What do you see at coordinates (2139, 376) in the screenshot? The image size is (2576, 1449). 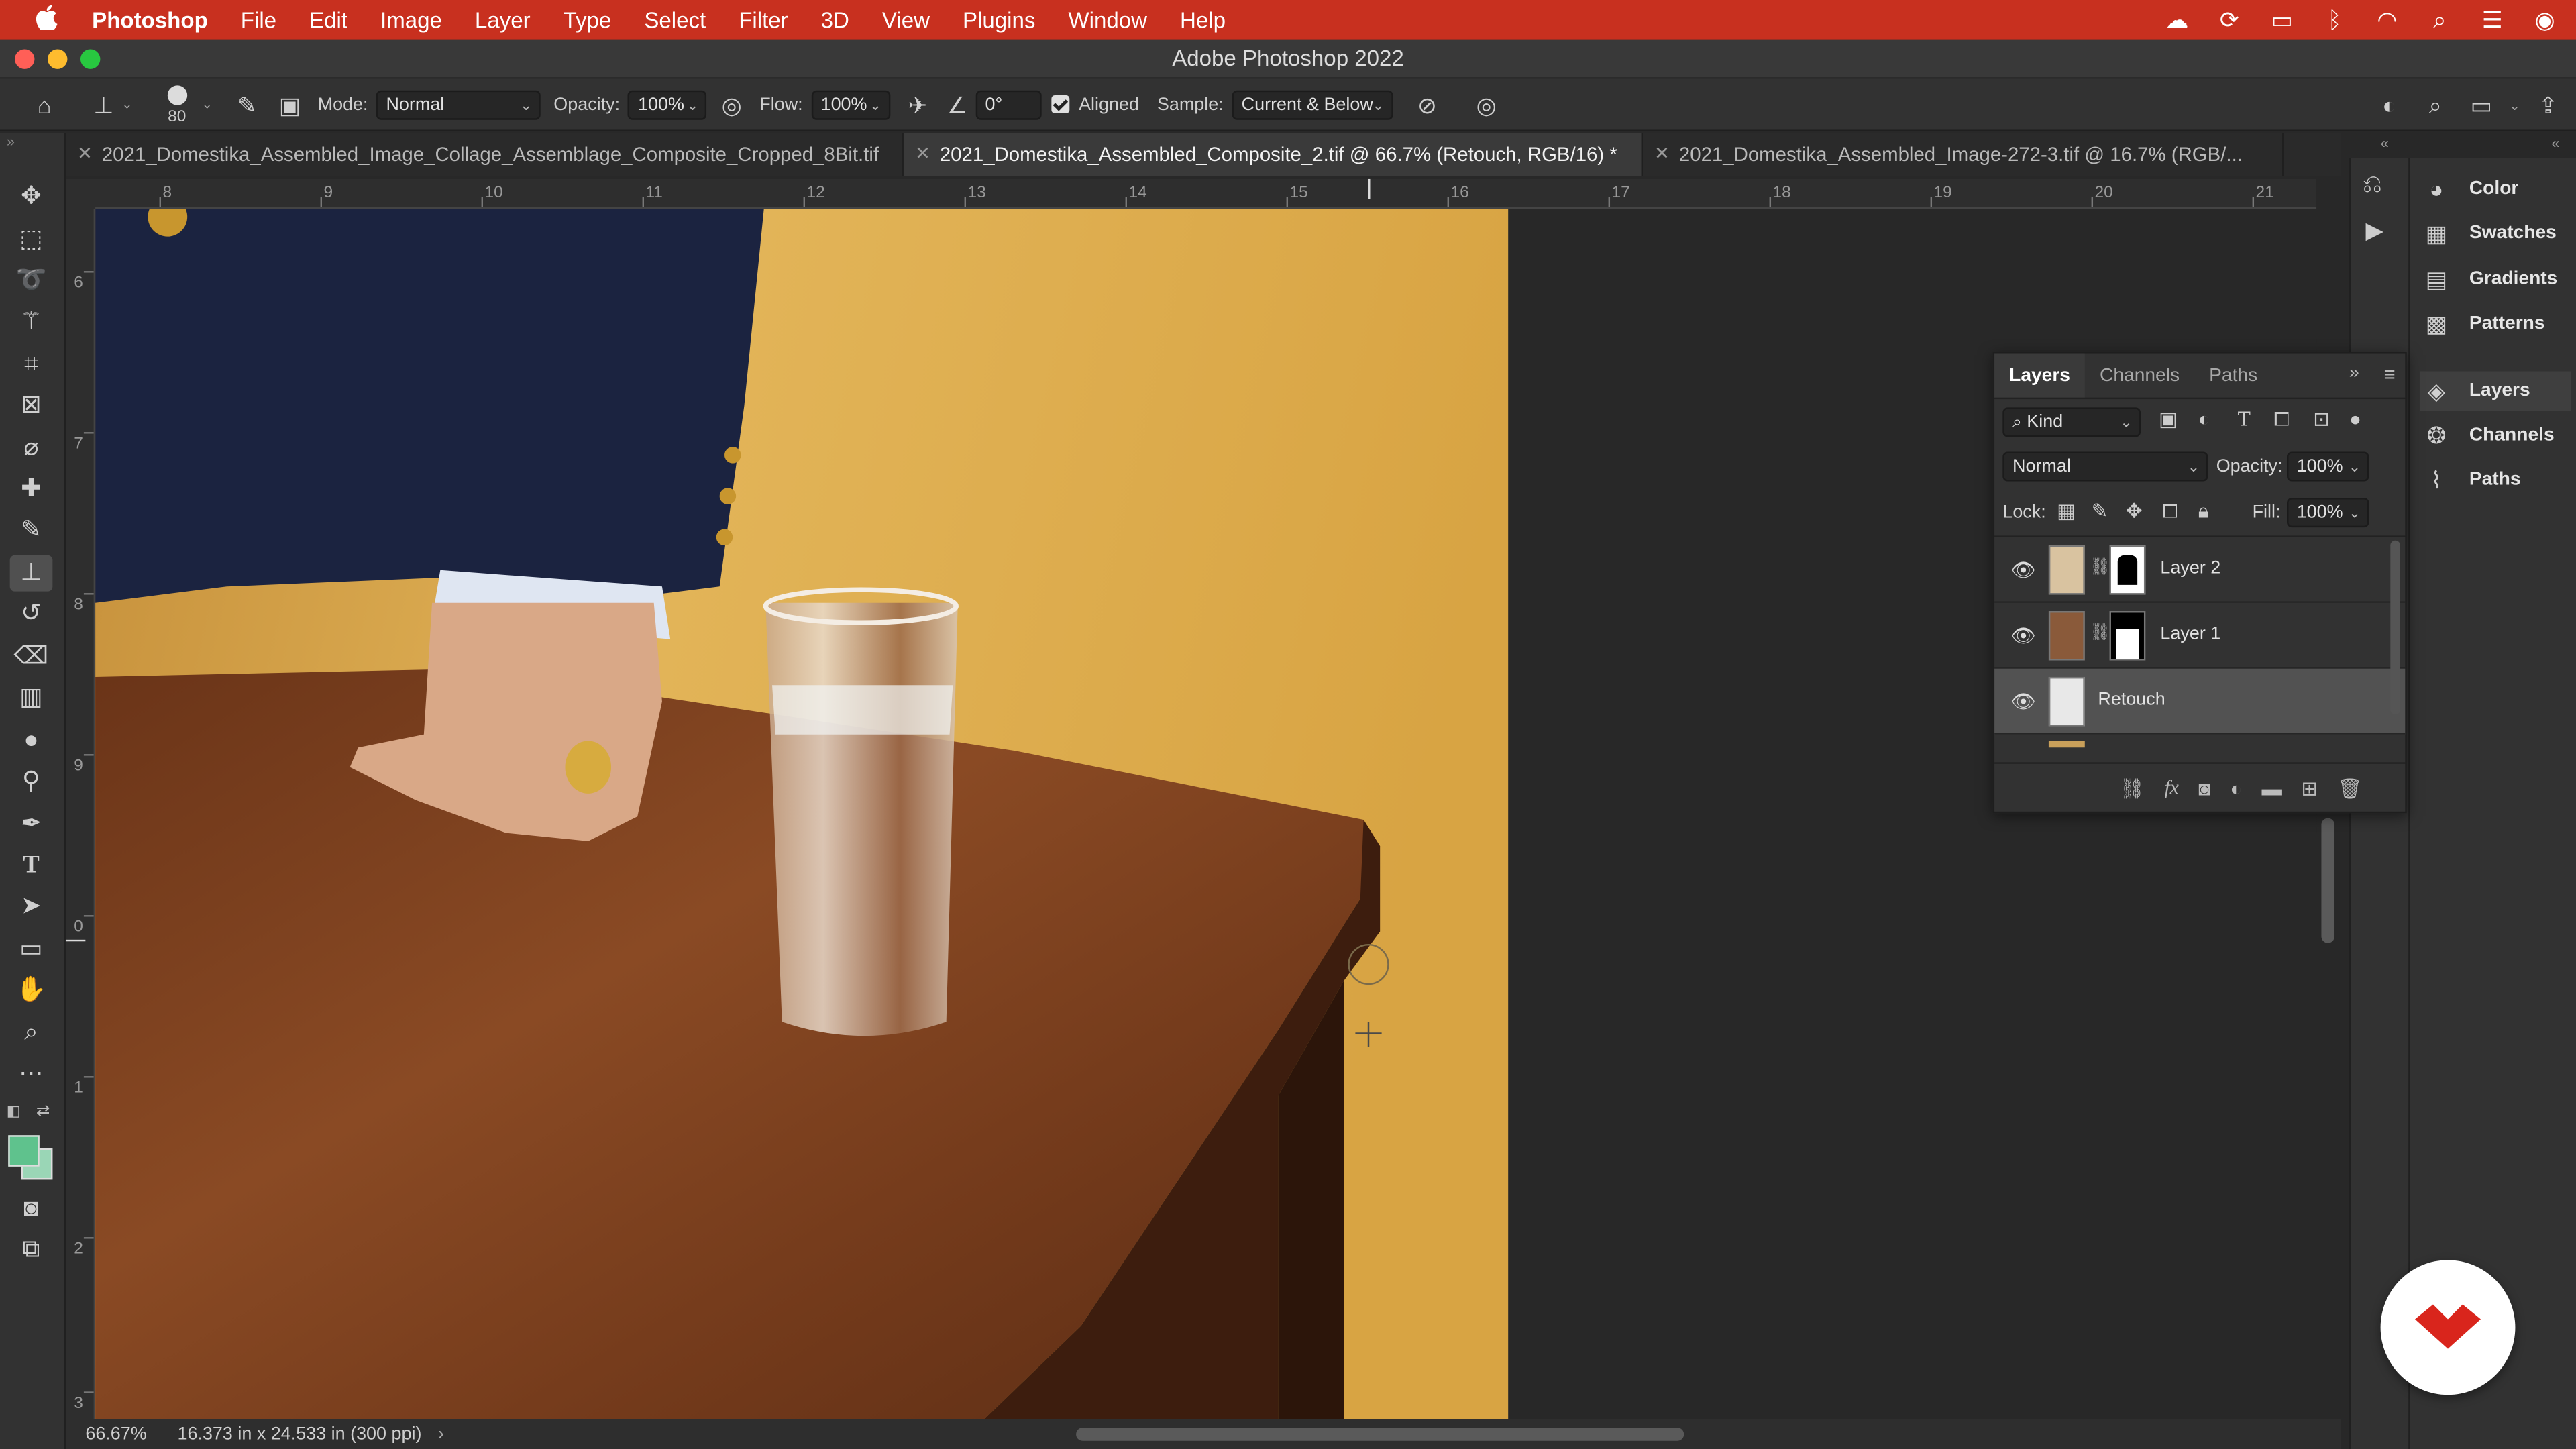 I see `tab-channels: Channels` at bounding box center [2139, 376].